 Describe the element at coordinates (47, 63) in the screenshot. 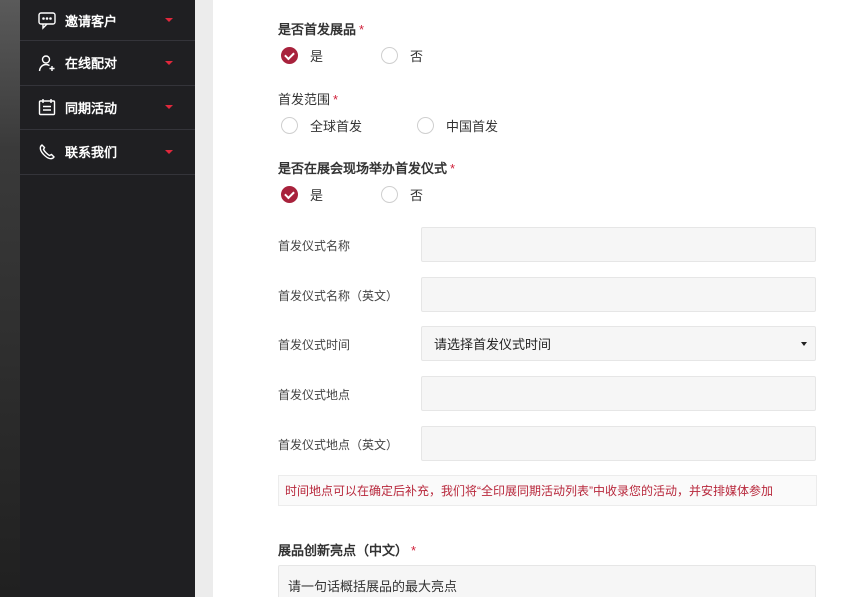

I see `user-add-icon` at that location.